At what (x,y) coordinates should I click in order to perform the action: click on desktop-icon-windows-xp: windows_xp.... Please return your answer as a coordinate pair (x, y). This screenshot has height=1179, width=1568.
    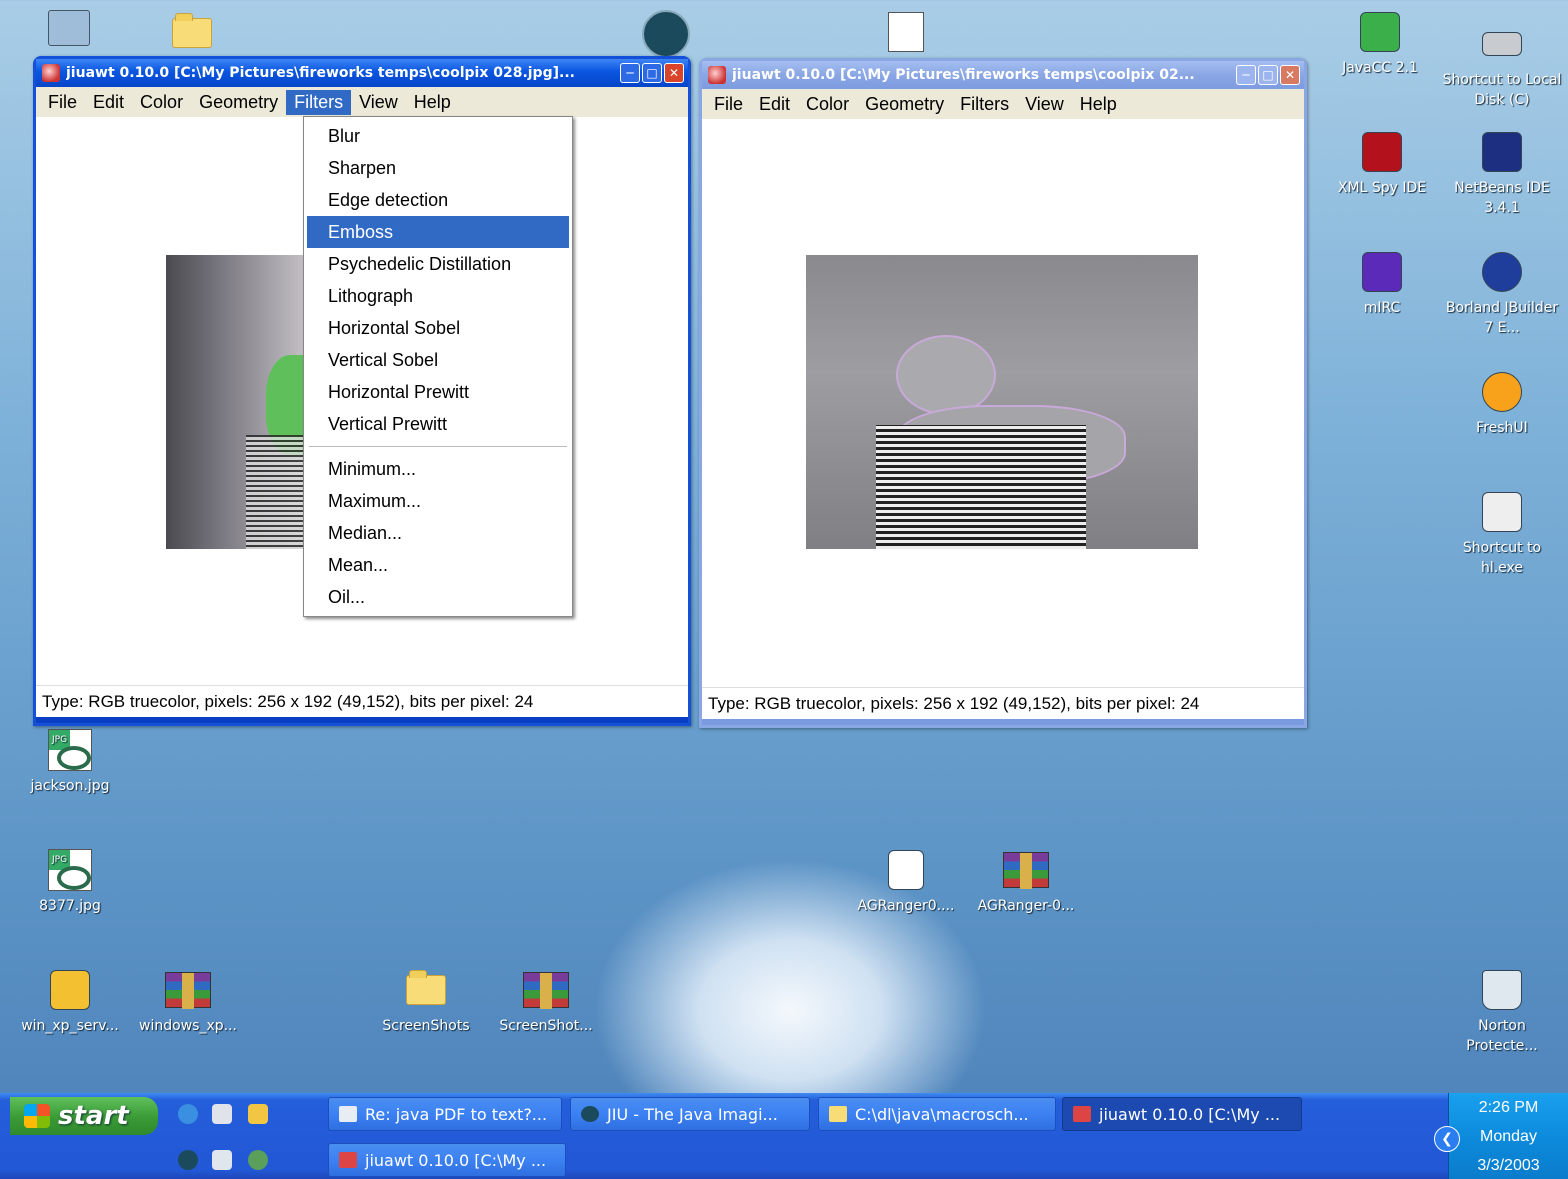
    Looking at the image, I should click on (188, 1002).